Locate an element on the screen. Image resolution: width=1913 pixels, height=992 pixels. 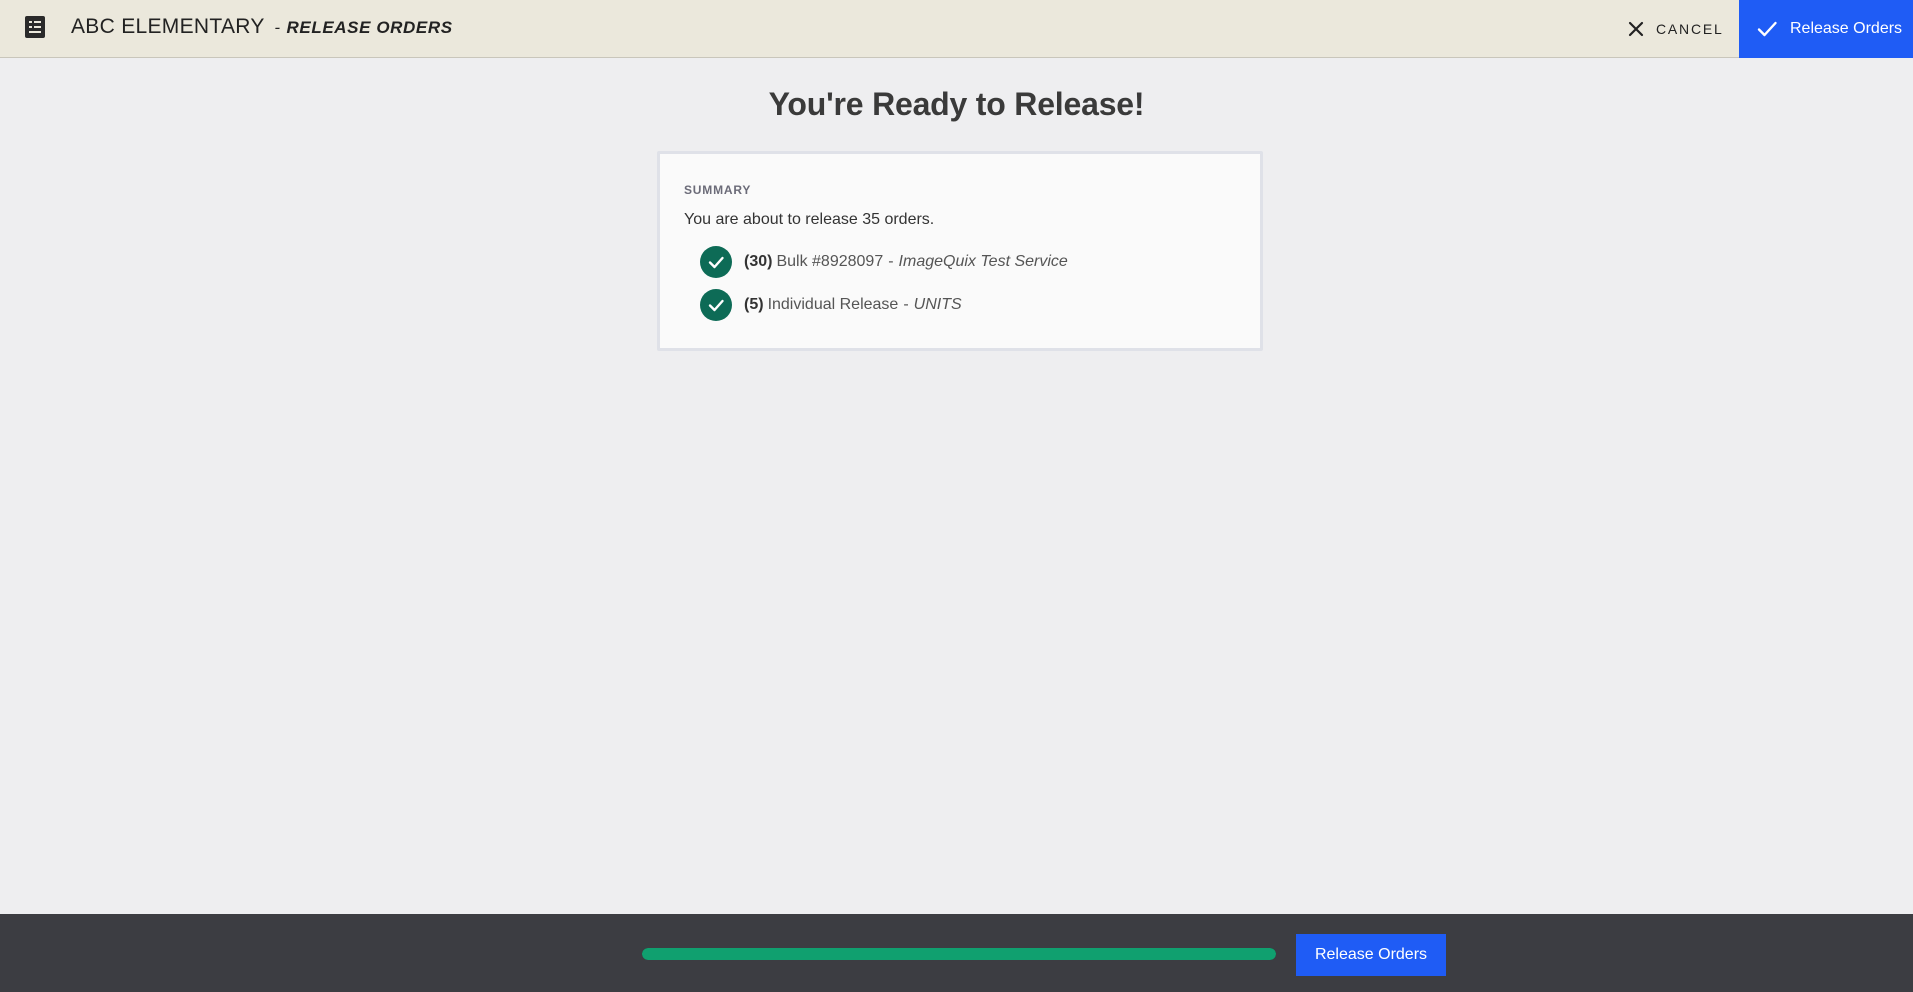
progress-fill is located at coordinates (959, 954).